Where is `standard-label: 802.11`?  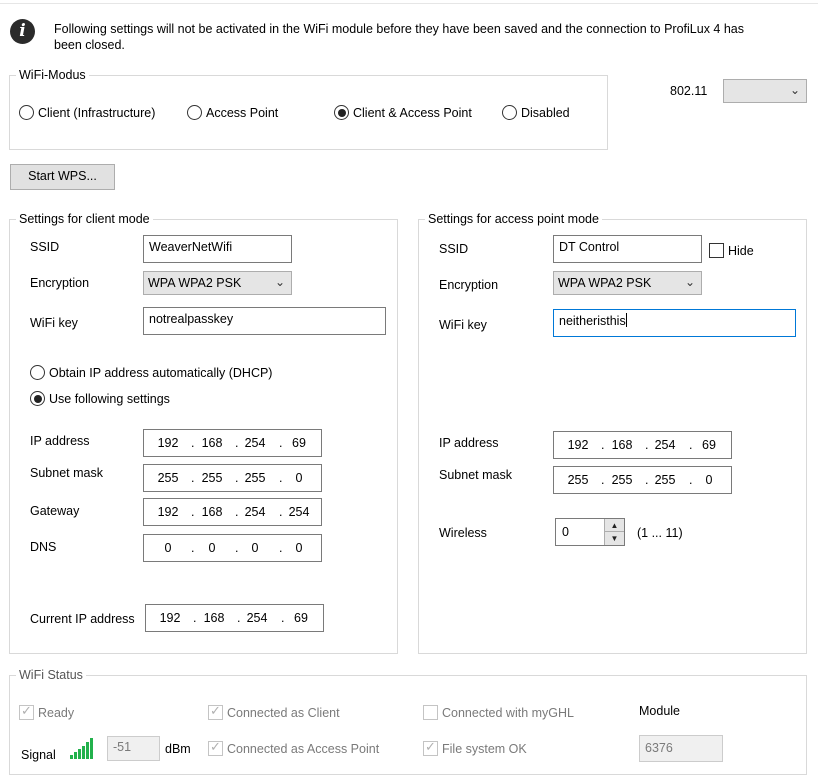 standard-label: 802.11 is located at coordinates (689, 91).